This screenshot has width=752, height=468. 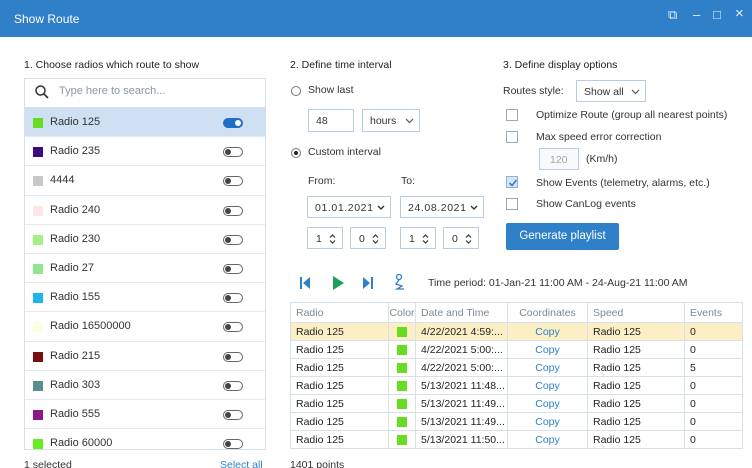 I want to click on skip-to-start-icon, so click(x=305, y=283).